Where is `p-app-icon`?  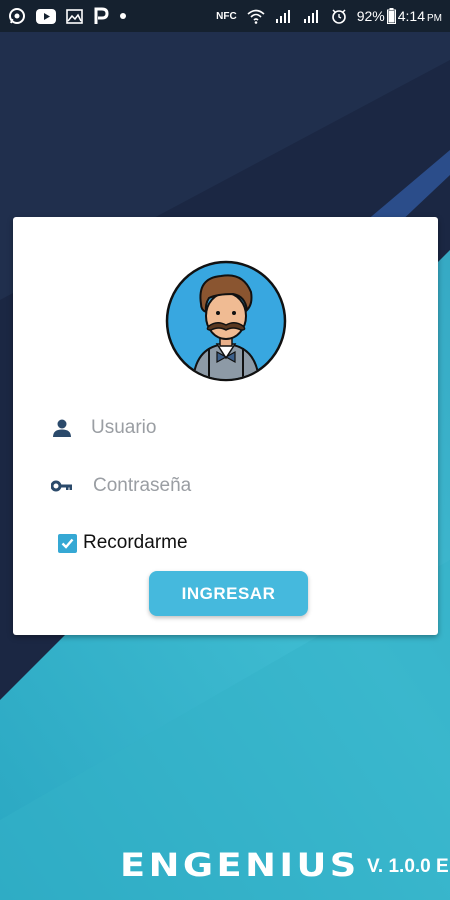
p-app-icon is located at coordinates (101, 16).